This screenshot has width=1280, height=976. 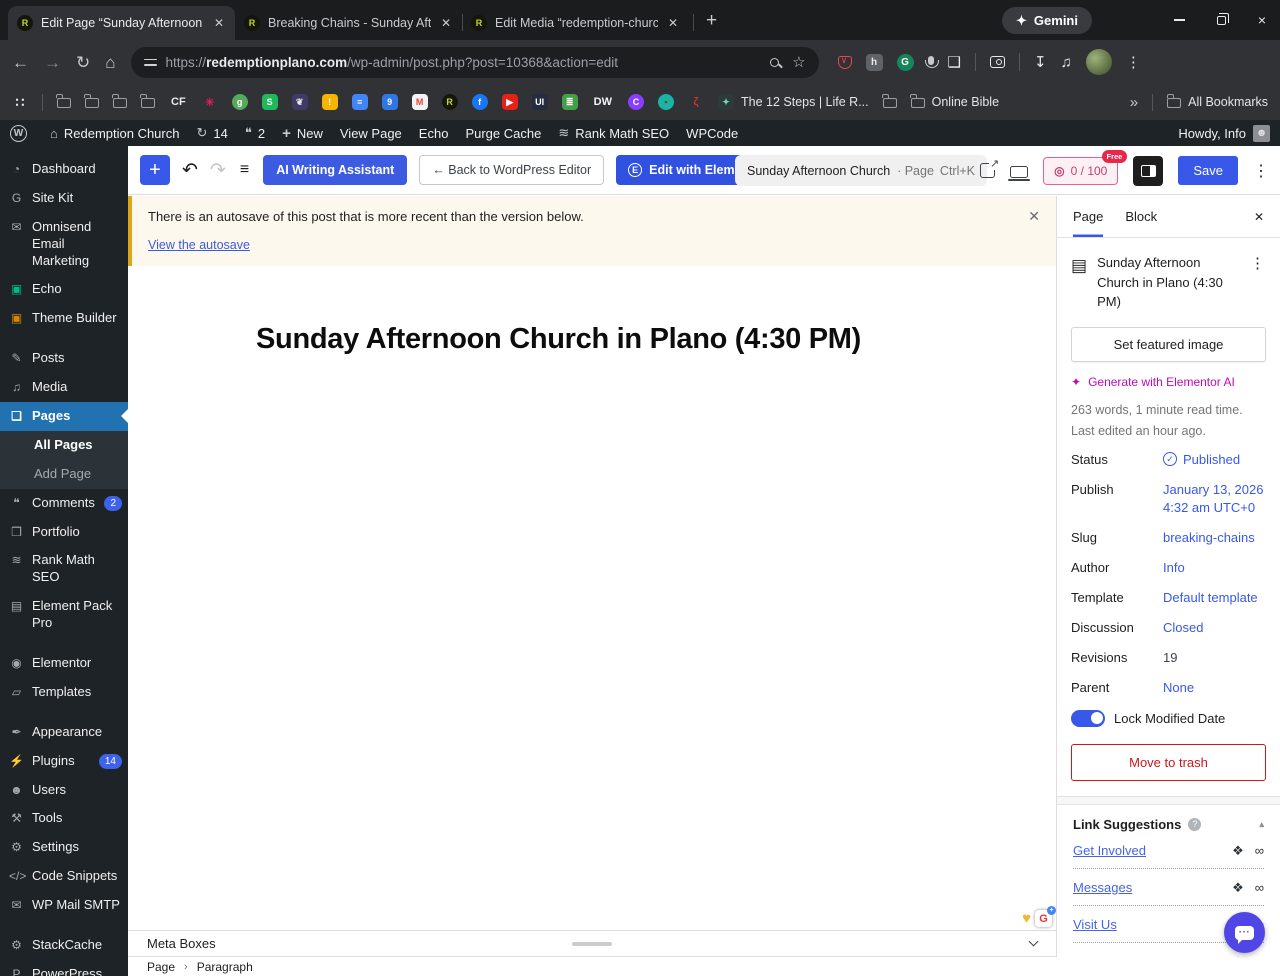 I want to click on admin-bar-item: + New, so click(x=302, y=133).